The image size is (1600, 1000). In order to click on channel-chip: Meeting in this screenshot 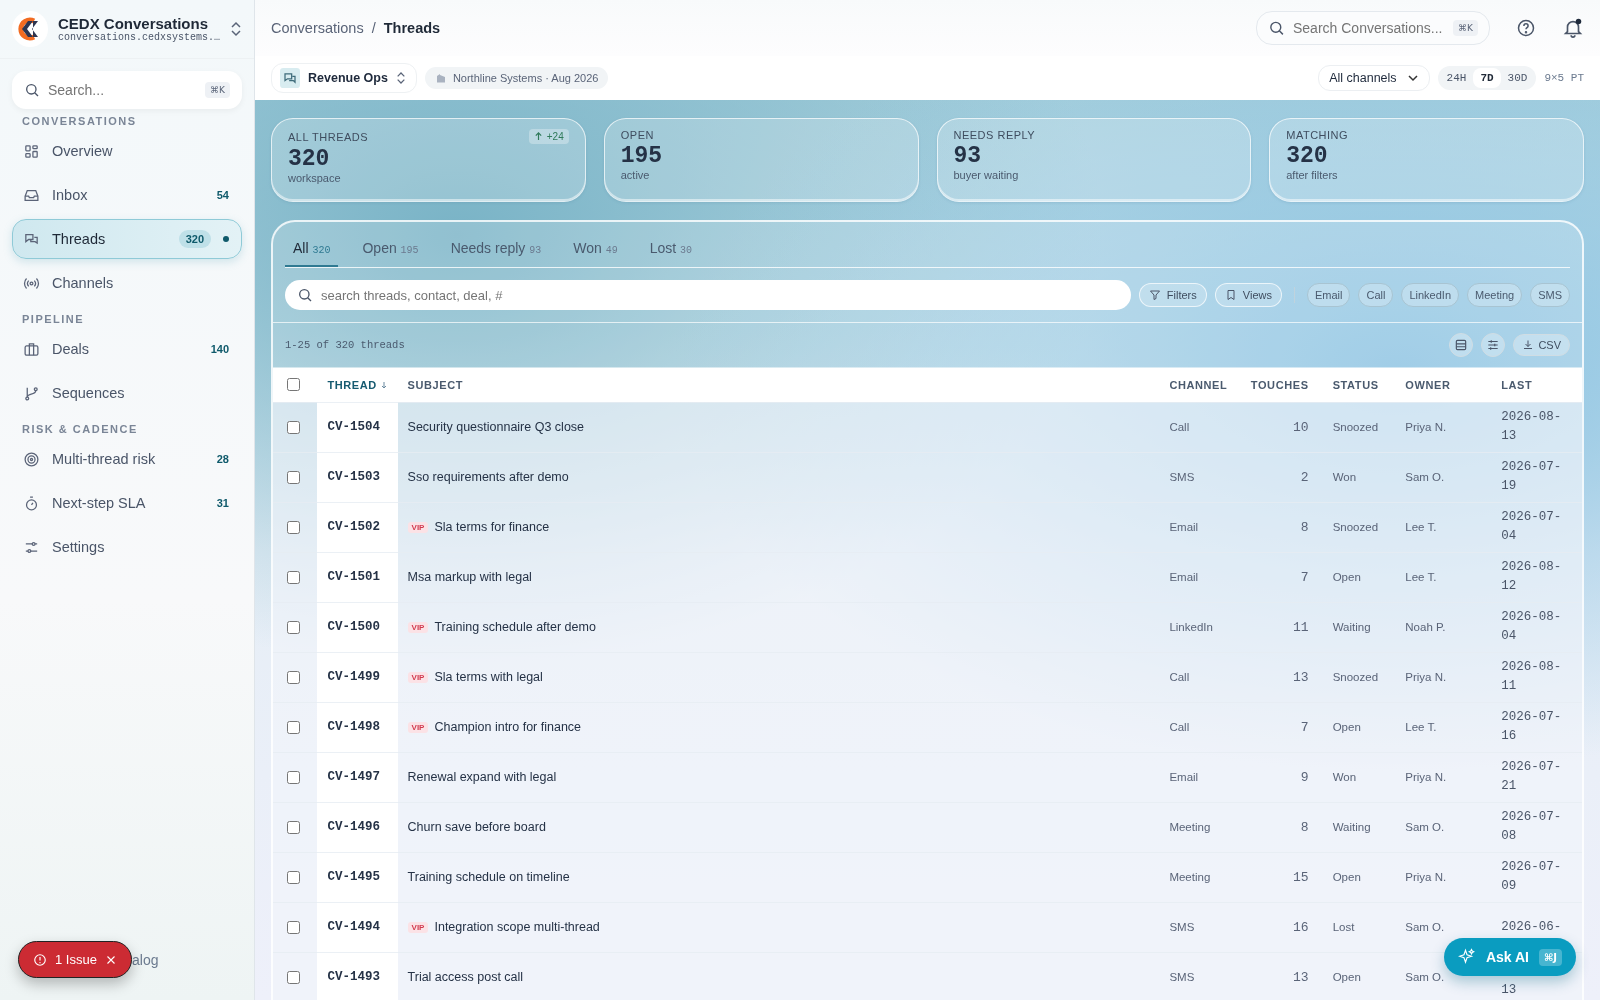, I will do `click(1495, 295)`.